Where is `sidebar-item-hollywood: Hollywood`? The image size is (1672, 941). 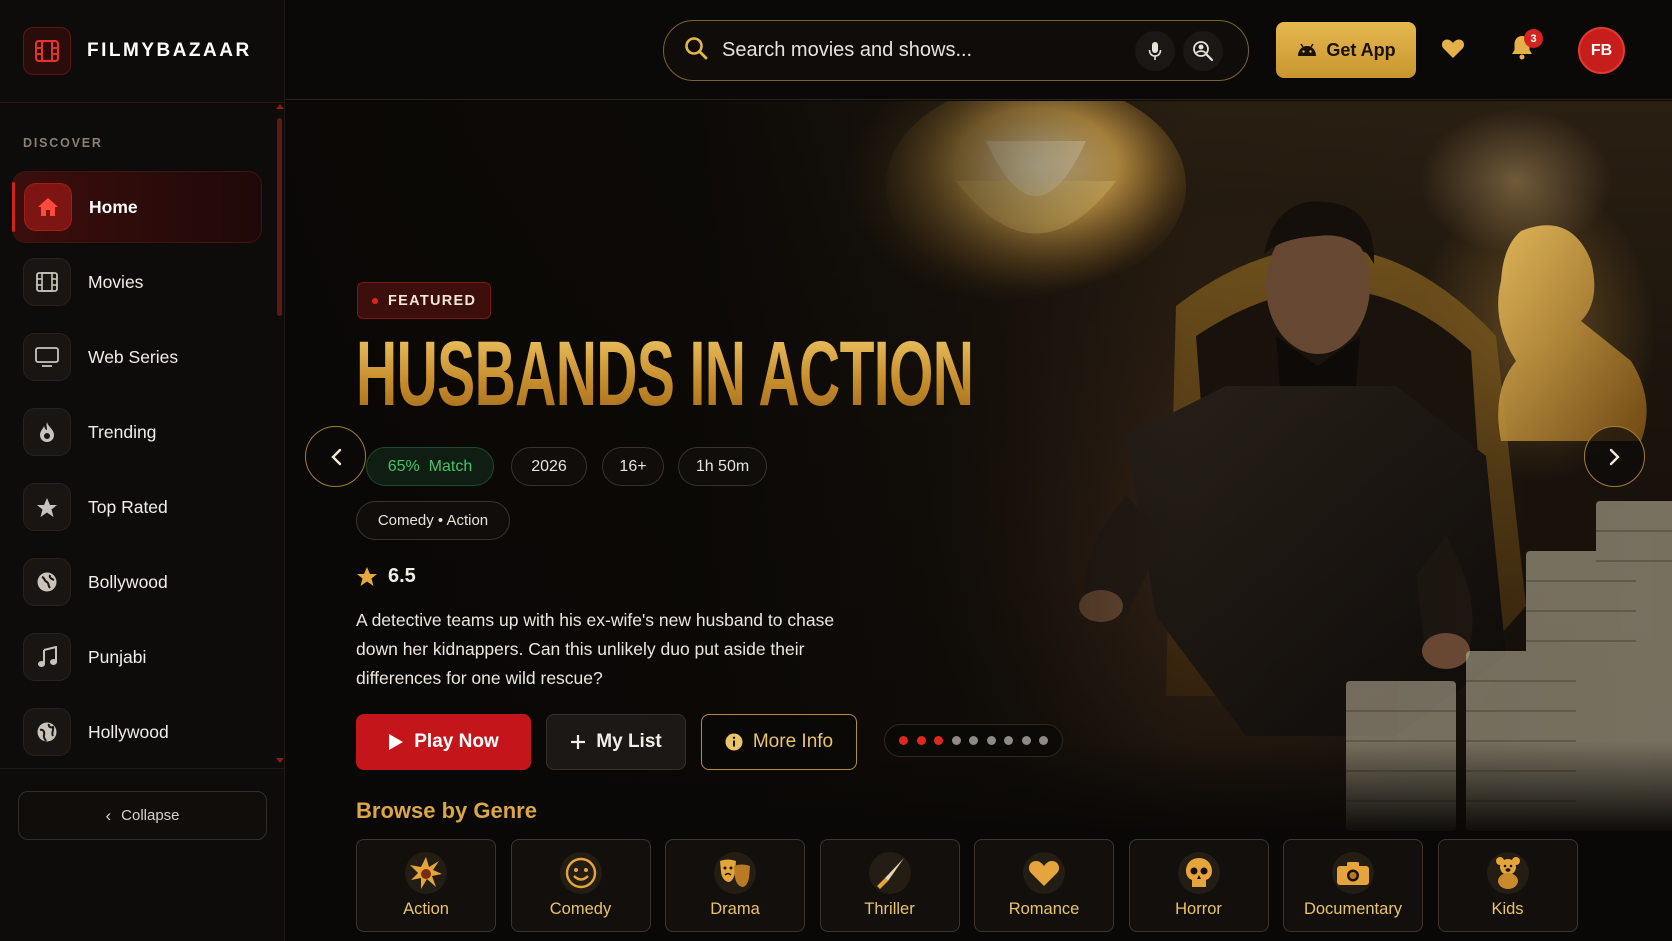
sidebar-item-hollywood: Hollywood is located at coordinates (137, 732).